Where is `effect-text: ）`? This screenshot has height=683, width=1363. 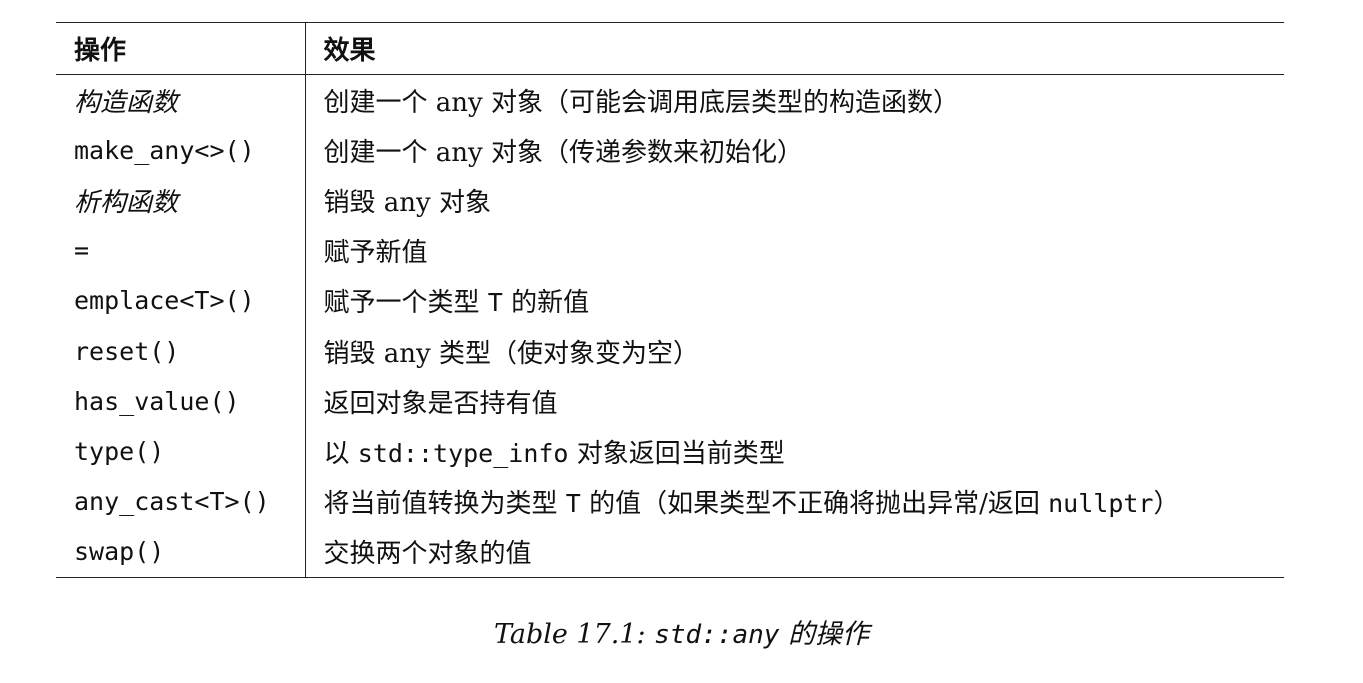
effect-text: ） is located at coordinates (1166, 504).